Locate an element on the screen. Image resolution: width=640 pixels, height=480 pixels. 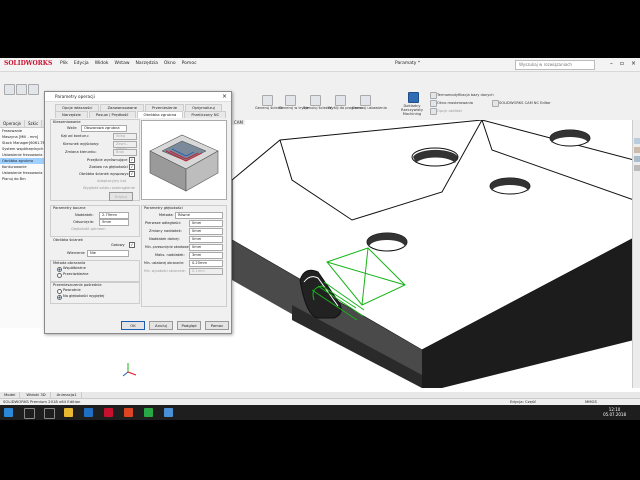
method2-label: Metoda: is located at coordinates (166, 215).